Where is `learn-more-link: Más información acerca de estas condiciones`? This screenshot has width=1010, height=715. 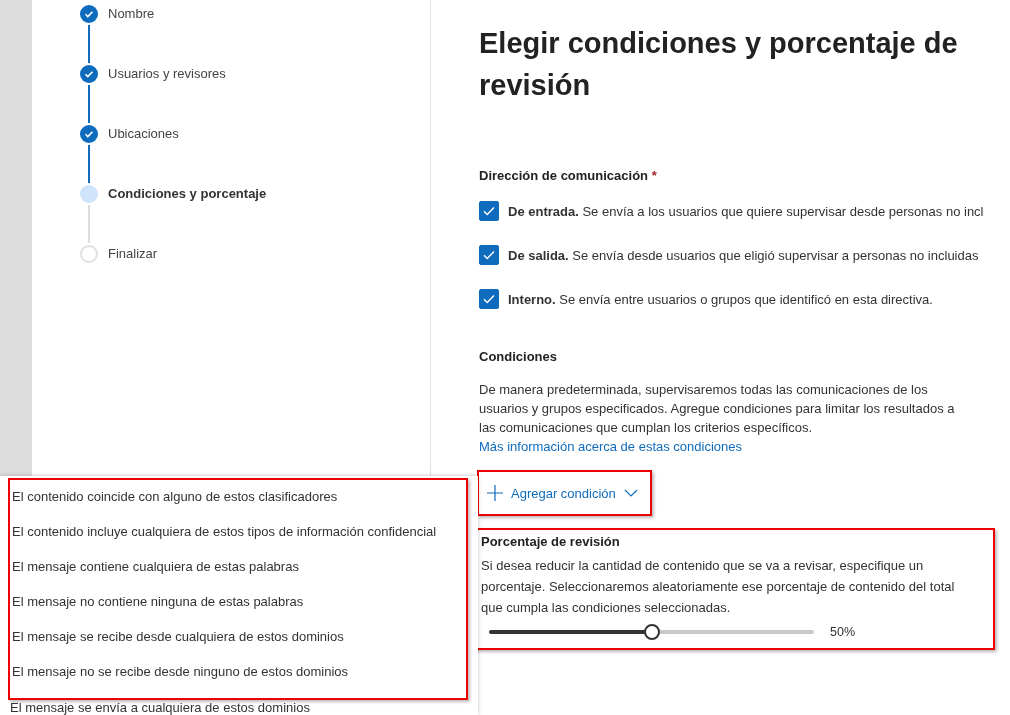 learn-more-link: Más información acerca de estas condiciones is located at coordinates (611, 446).